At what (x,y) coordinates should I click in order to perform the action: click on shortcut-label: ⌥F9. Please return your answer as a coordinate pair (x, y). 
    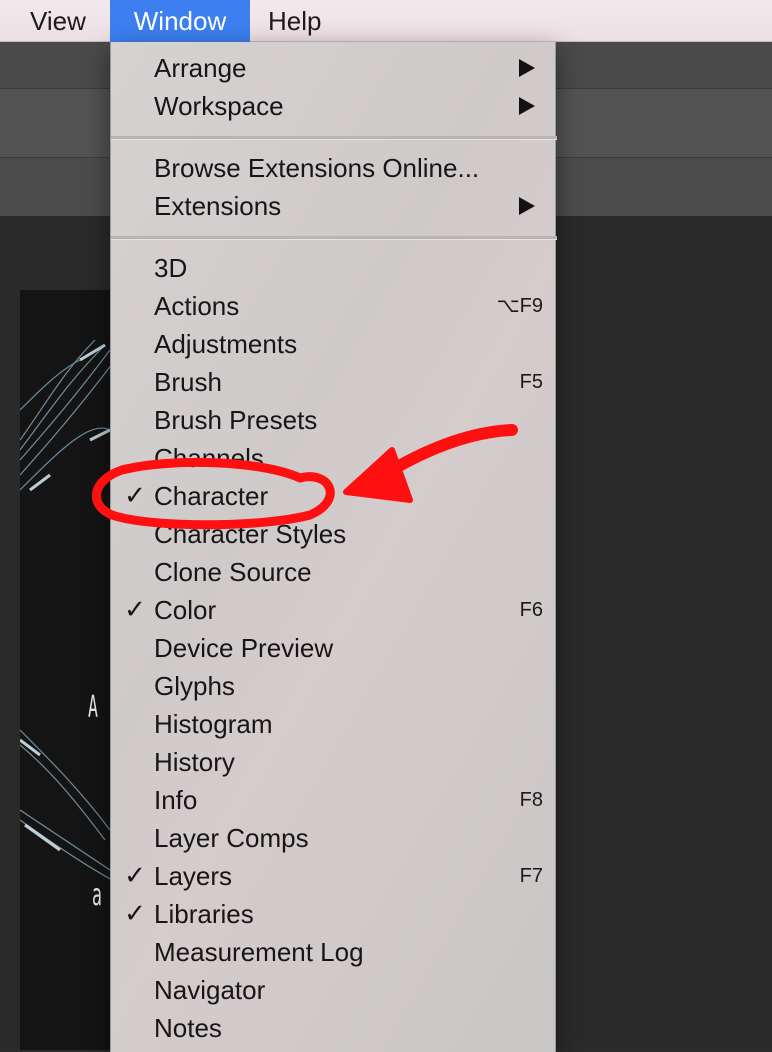
    Looking at the image, I should click on (519, 306).